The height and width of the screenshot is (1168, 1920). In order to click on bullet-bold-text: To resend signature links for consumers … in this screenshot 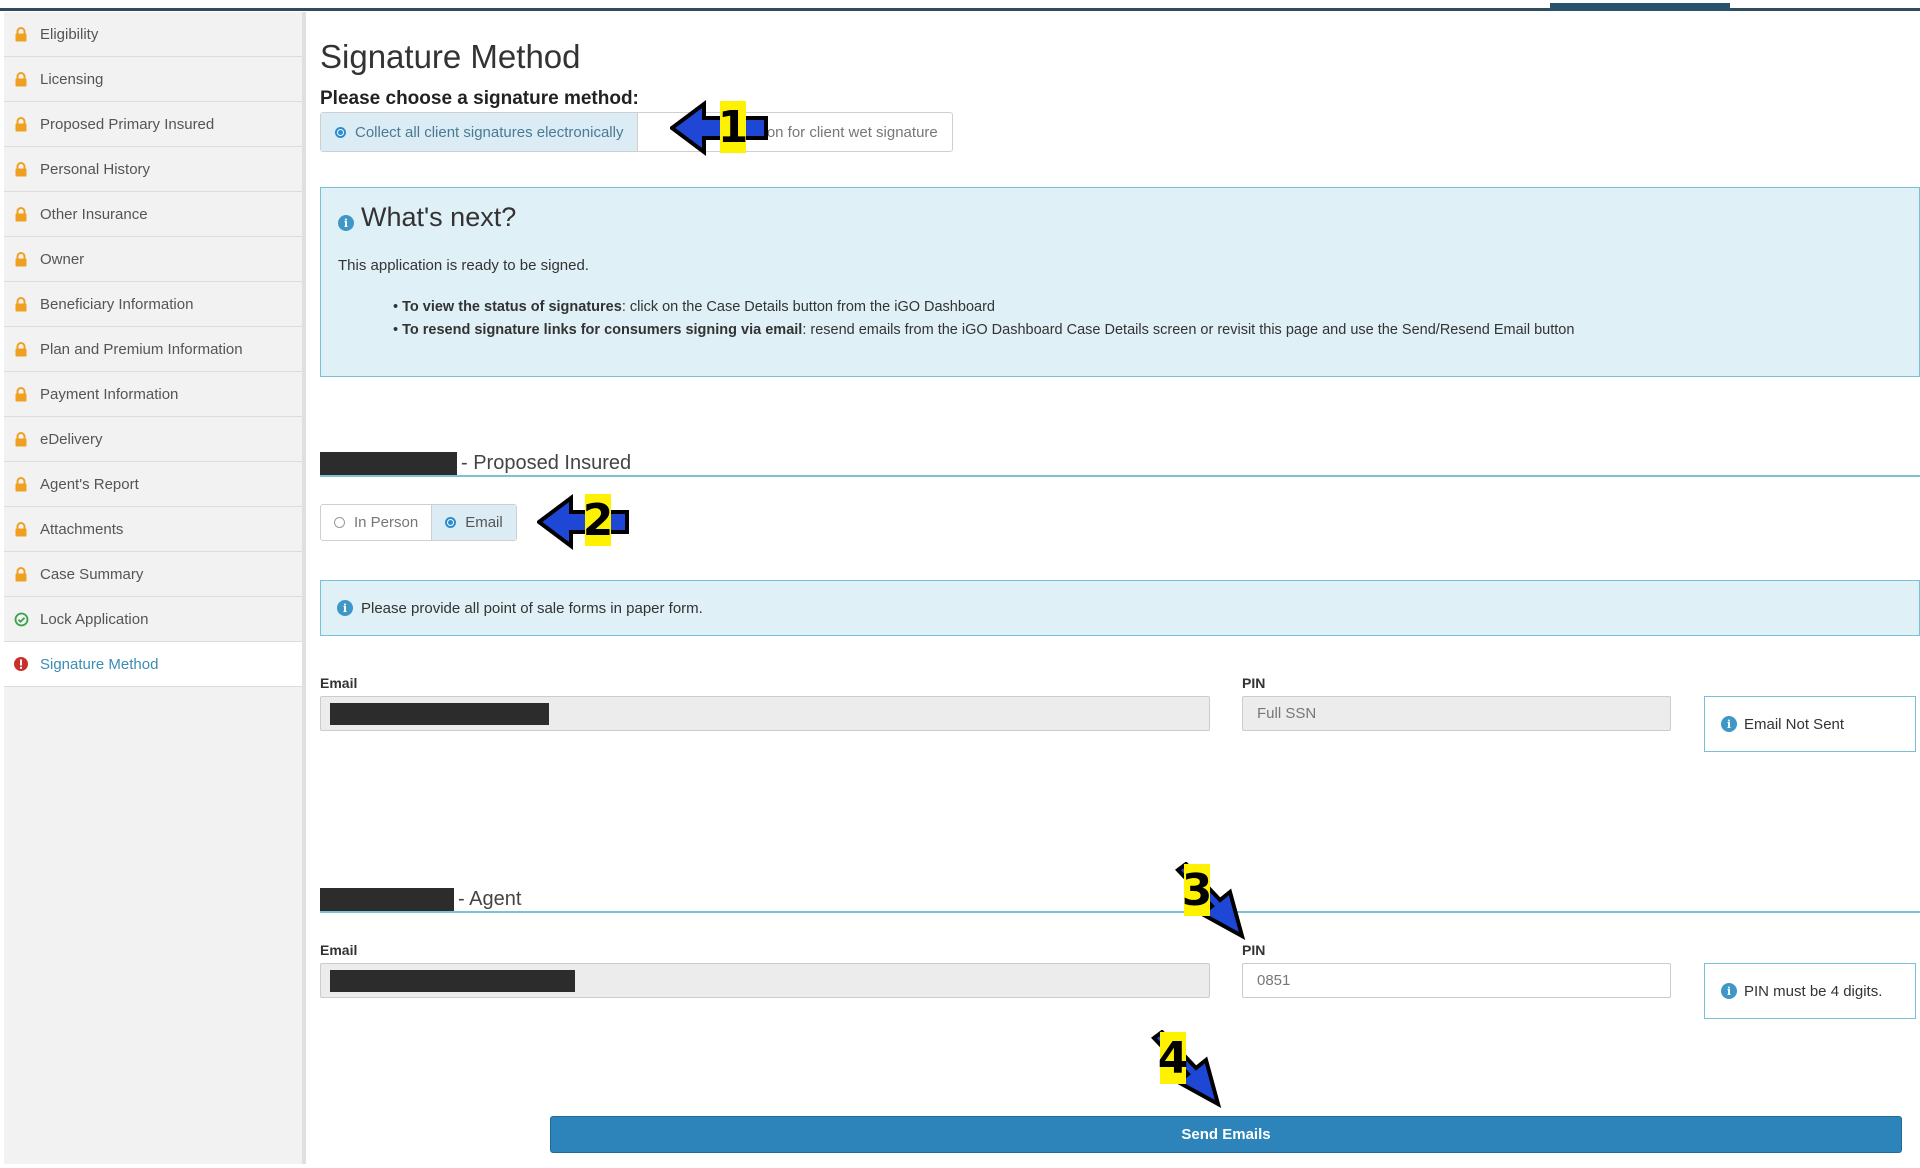, I will do `click(602, 330)`.